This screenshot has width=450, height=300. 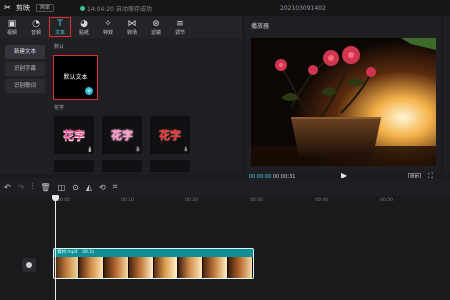 I want to click on redo-icon: ↷, so click(x=21, y=187).